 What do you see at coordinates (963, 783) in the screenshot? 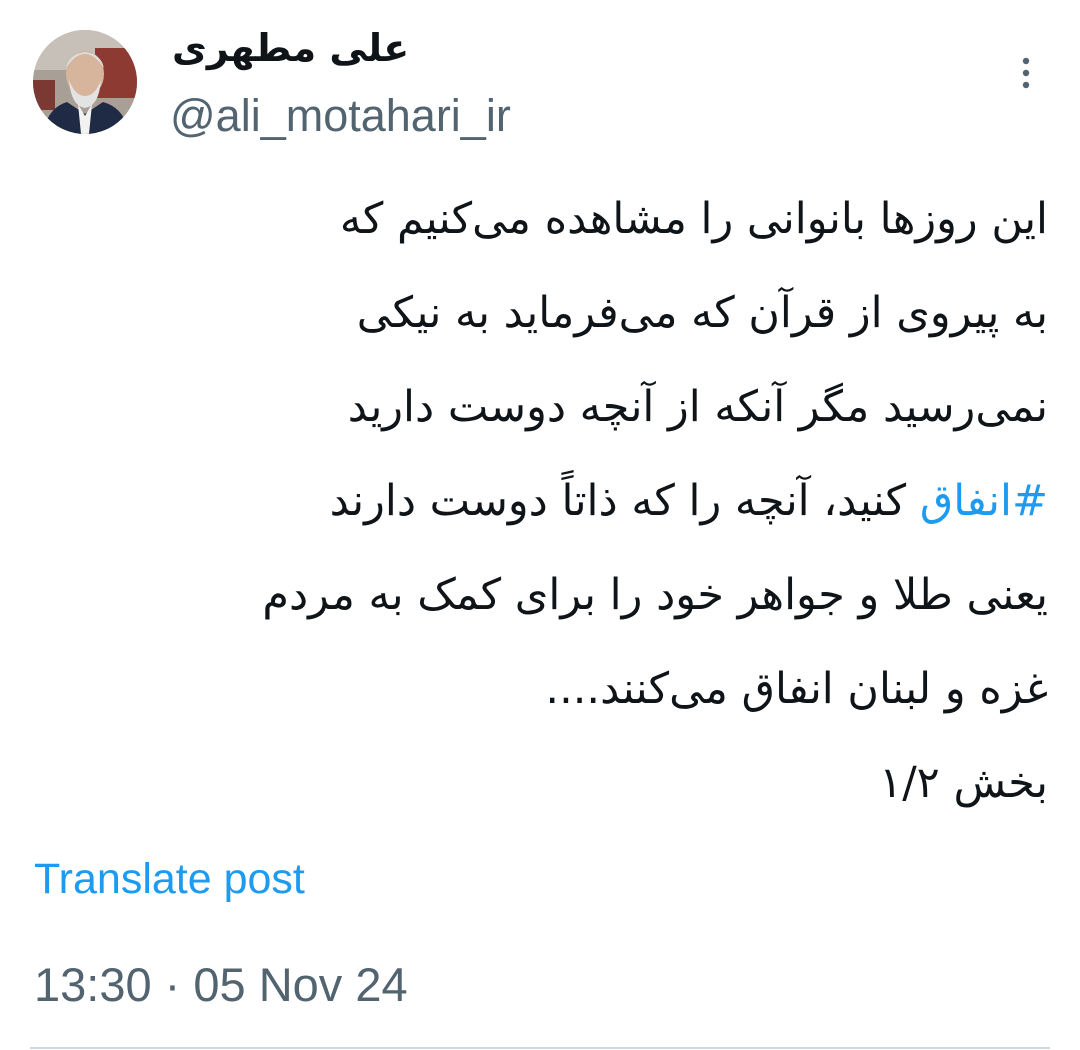
I see `post-text-line: بخش ۱/۲` at bounding box center [963, 783].